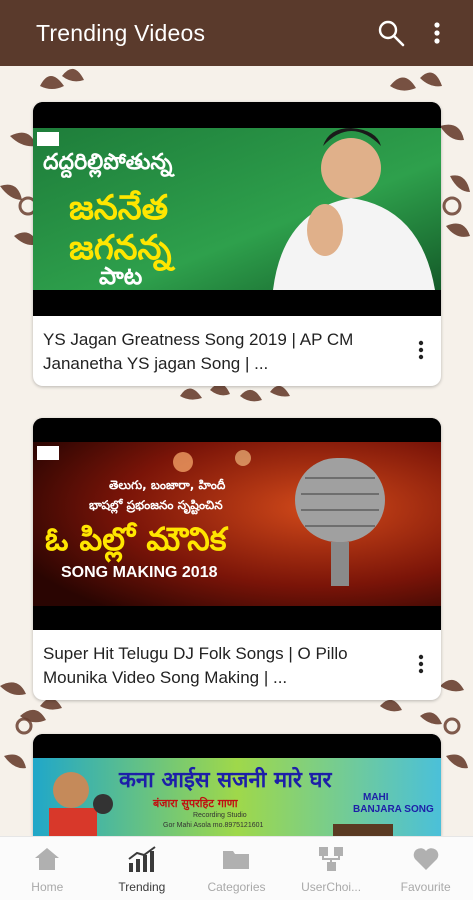 This screenshot has width=473, height=900. Describe the element at coordinates (425, 858) in the screenshot. I see `heart-icon` at that location.